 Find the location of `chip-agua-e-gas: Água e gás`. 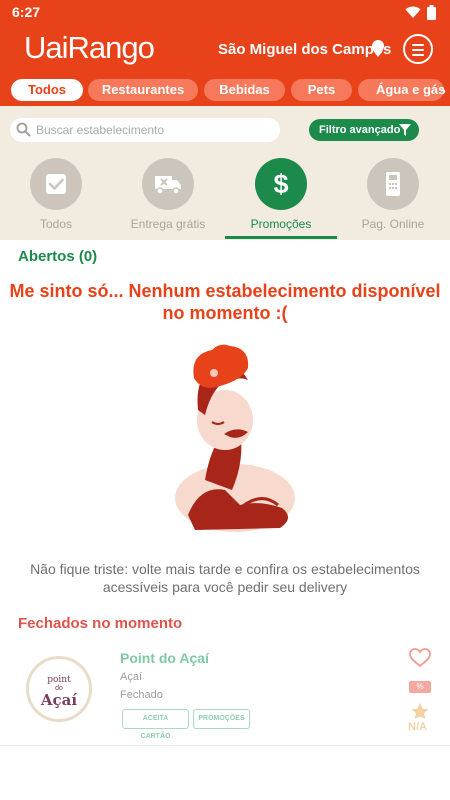

chip-agua-e-gas: Água e gás is located at coordinates (401, 90).